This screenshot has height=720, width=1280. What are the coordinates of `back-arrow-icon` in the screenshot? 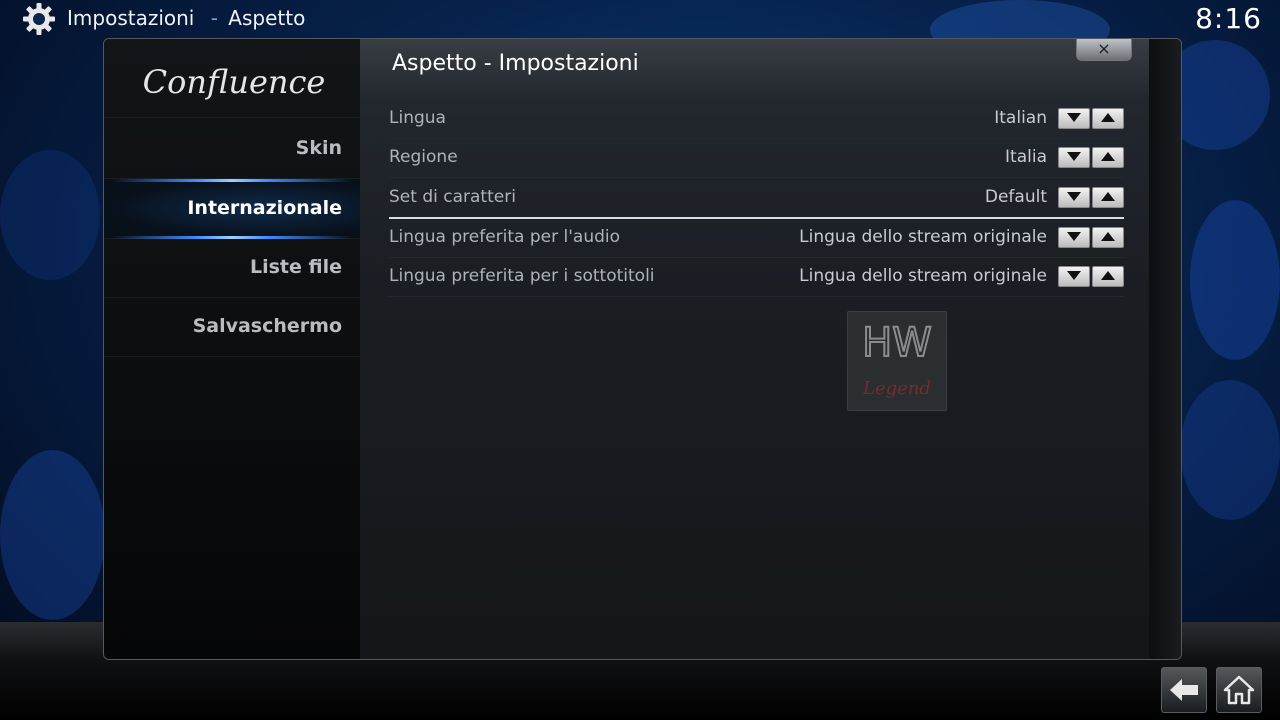 It's located at (1184, 690).